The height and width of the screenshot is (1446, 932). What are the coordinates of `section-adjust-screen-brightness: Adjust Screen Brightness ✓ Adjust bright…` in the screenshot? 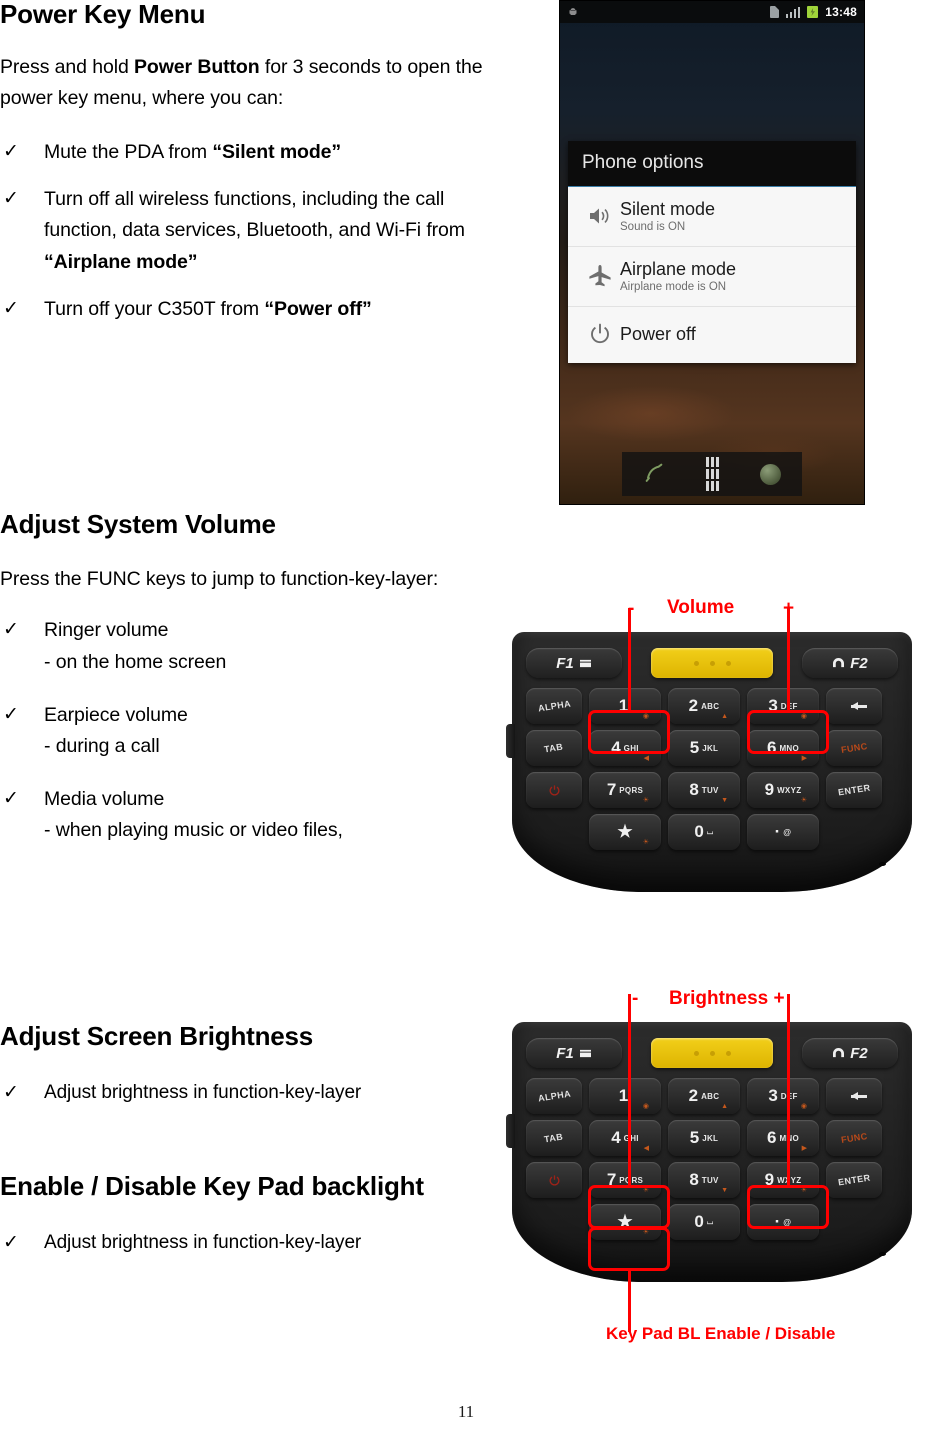 It's located at (265, 1071).